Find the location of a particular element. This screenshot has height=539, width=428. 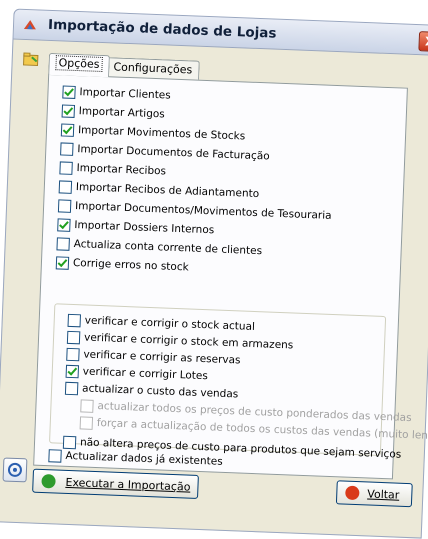

stock-option-4-checkbox is located at coordinates (71, 388).